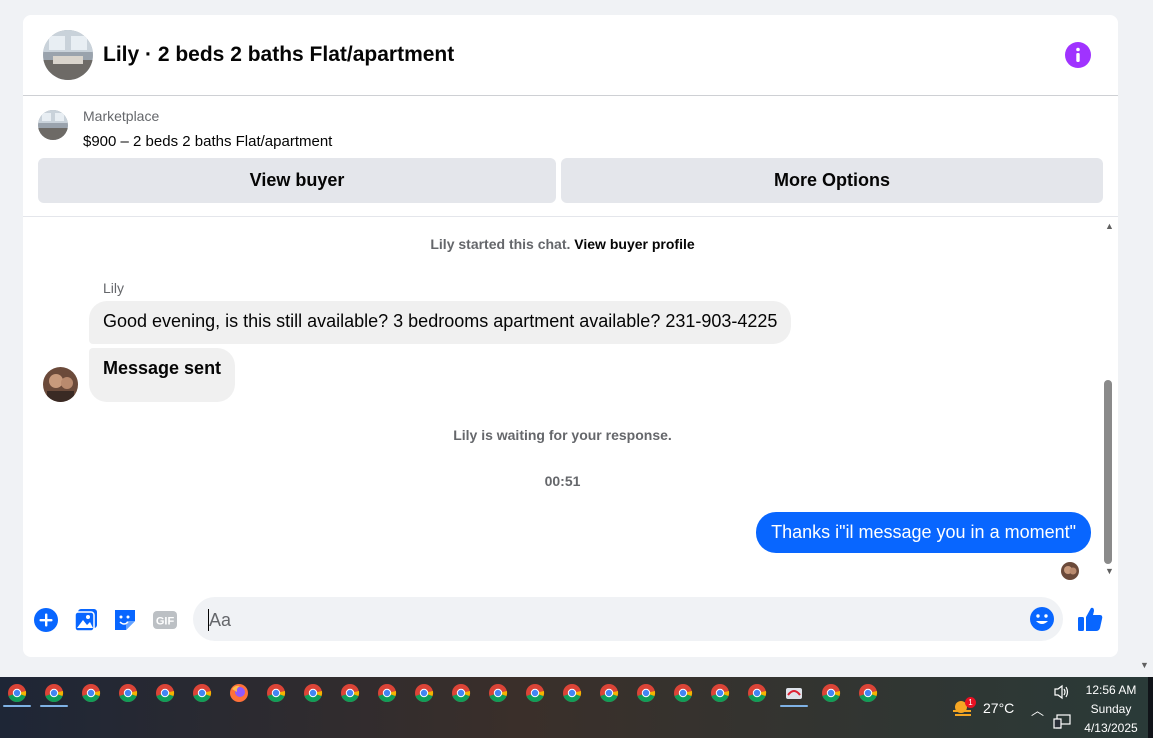  What do you see at coordinates (68, 55) in the screenshot?
I see `listing-avatar` at bounding box center [68, 55].